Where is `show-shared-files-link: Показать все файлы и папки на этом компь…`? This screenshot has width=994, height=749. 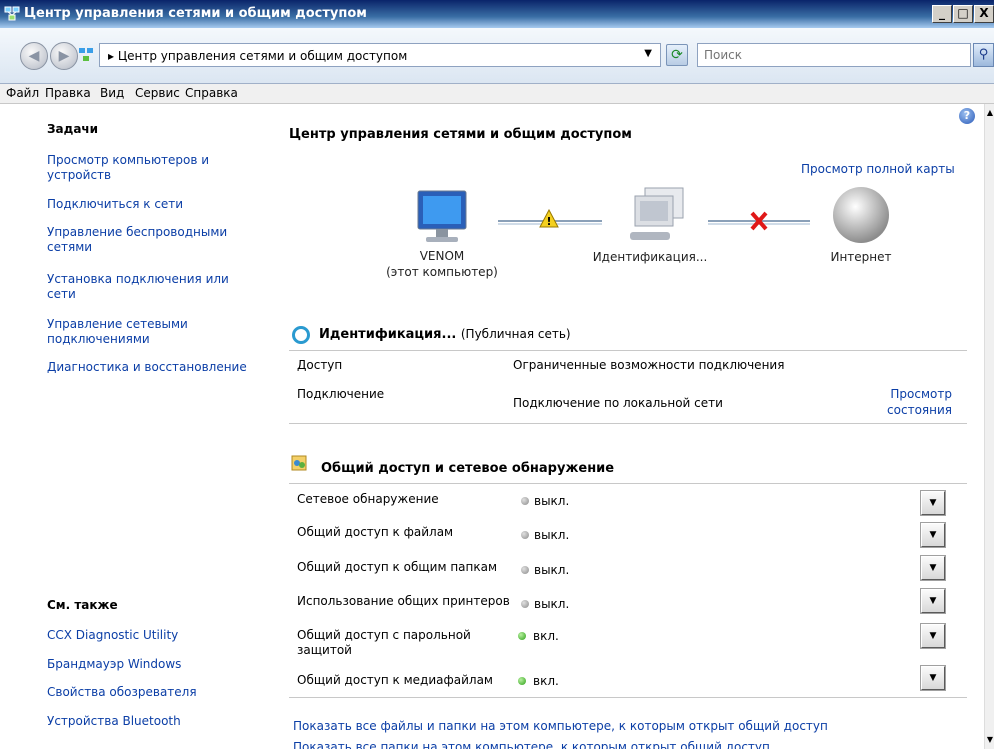 show-shared-files-link: Показать все файлы и папки на этом компь… is located at coordinates (560, 726).